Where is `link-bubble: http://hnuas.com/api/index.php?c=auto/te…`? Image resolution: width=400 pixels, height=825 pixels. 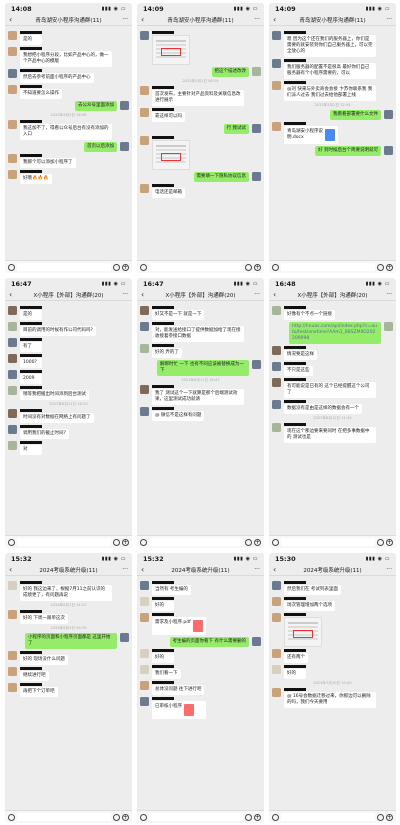
link-bubble: http://hnuas.com/api/index.php?c=auto/te… is located at coordinates (335, 333).